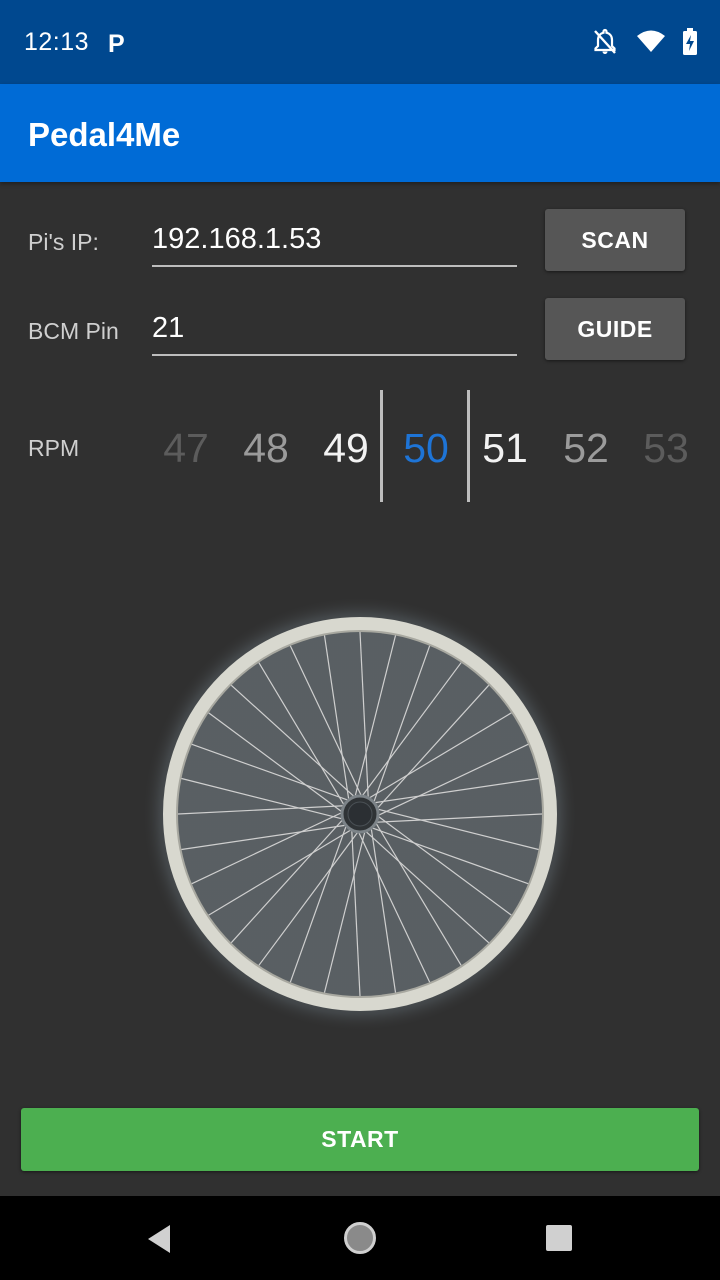 The height and width of the screenshot is (1280, 720). I want to click on recents-icon, so click(559, 1238).